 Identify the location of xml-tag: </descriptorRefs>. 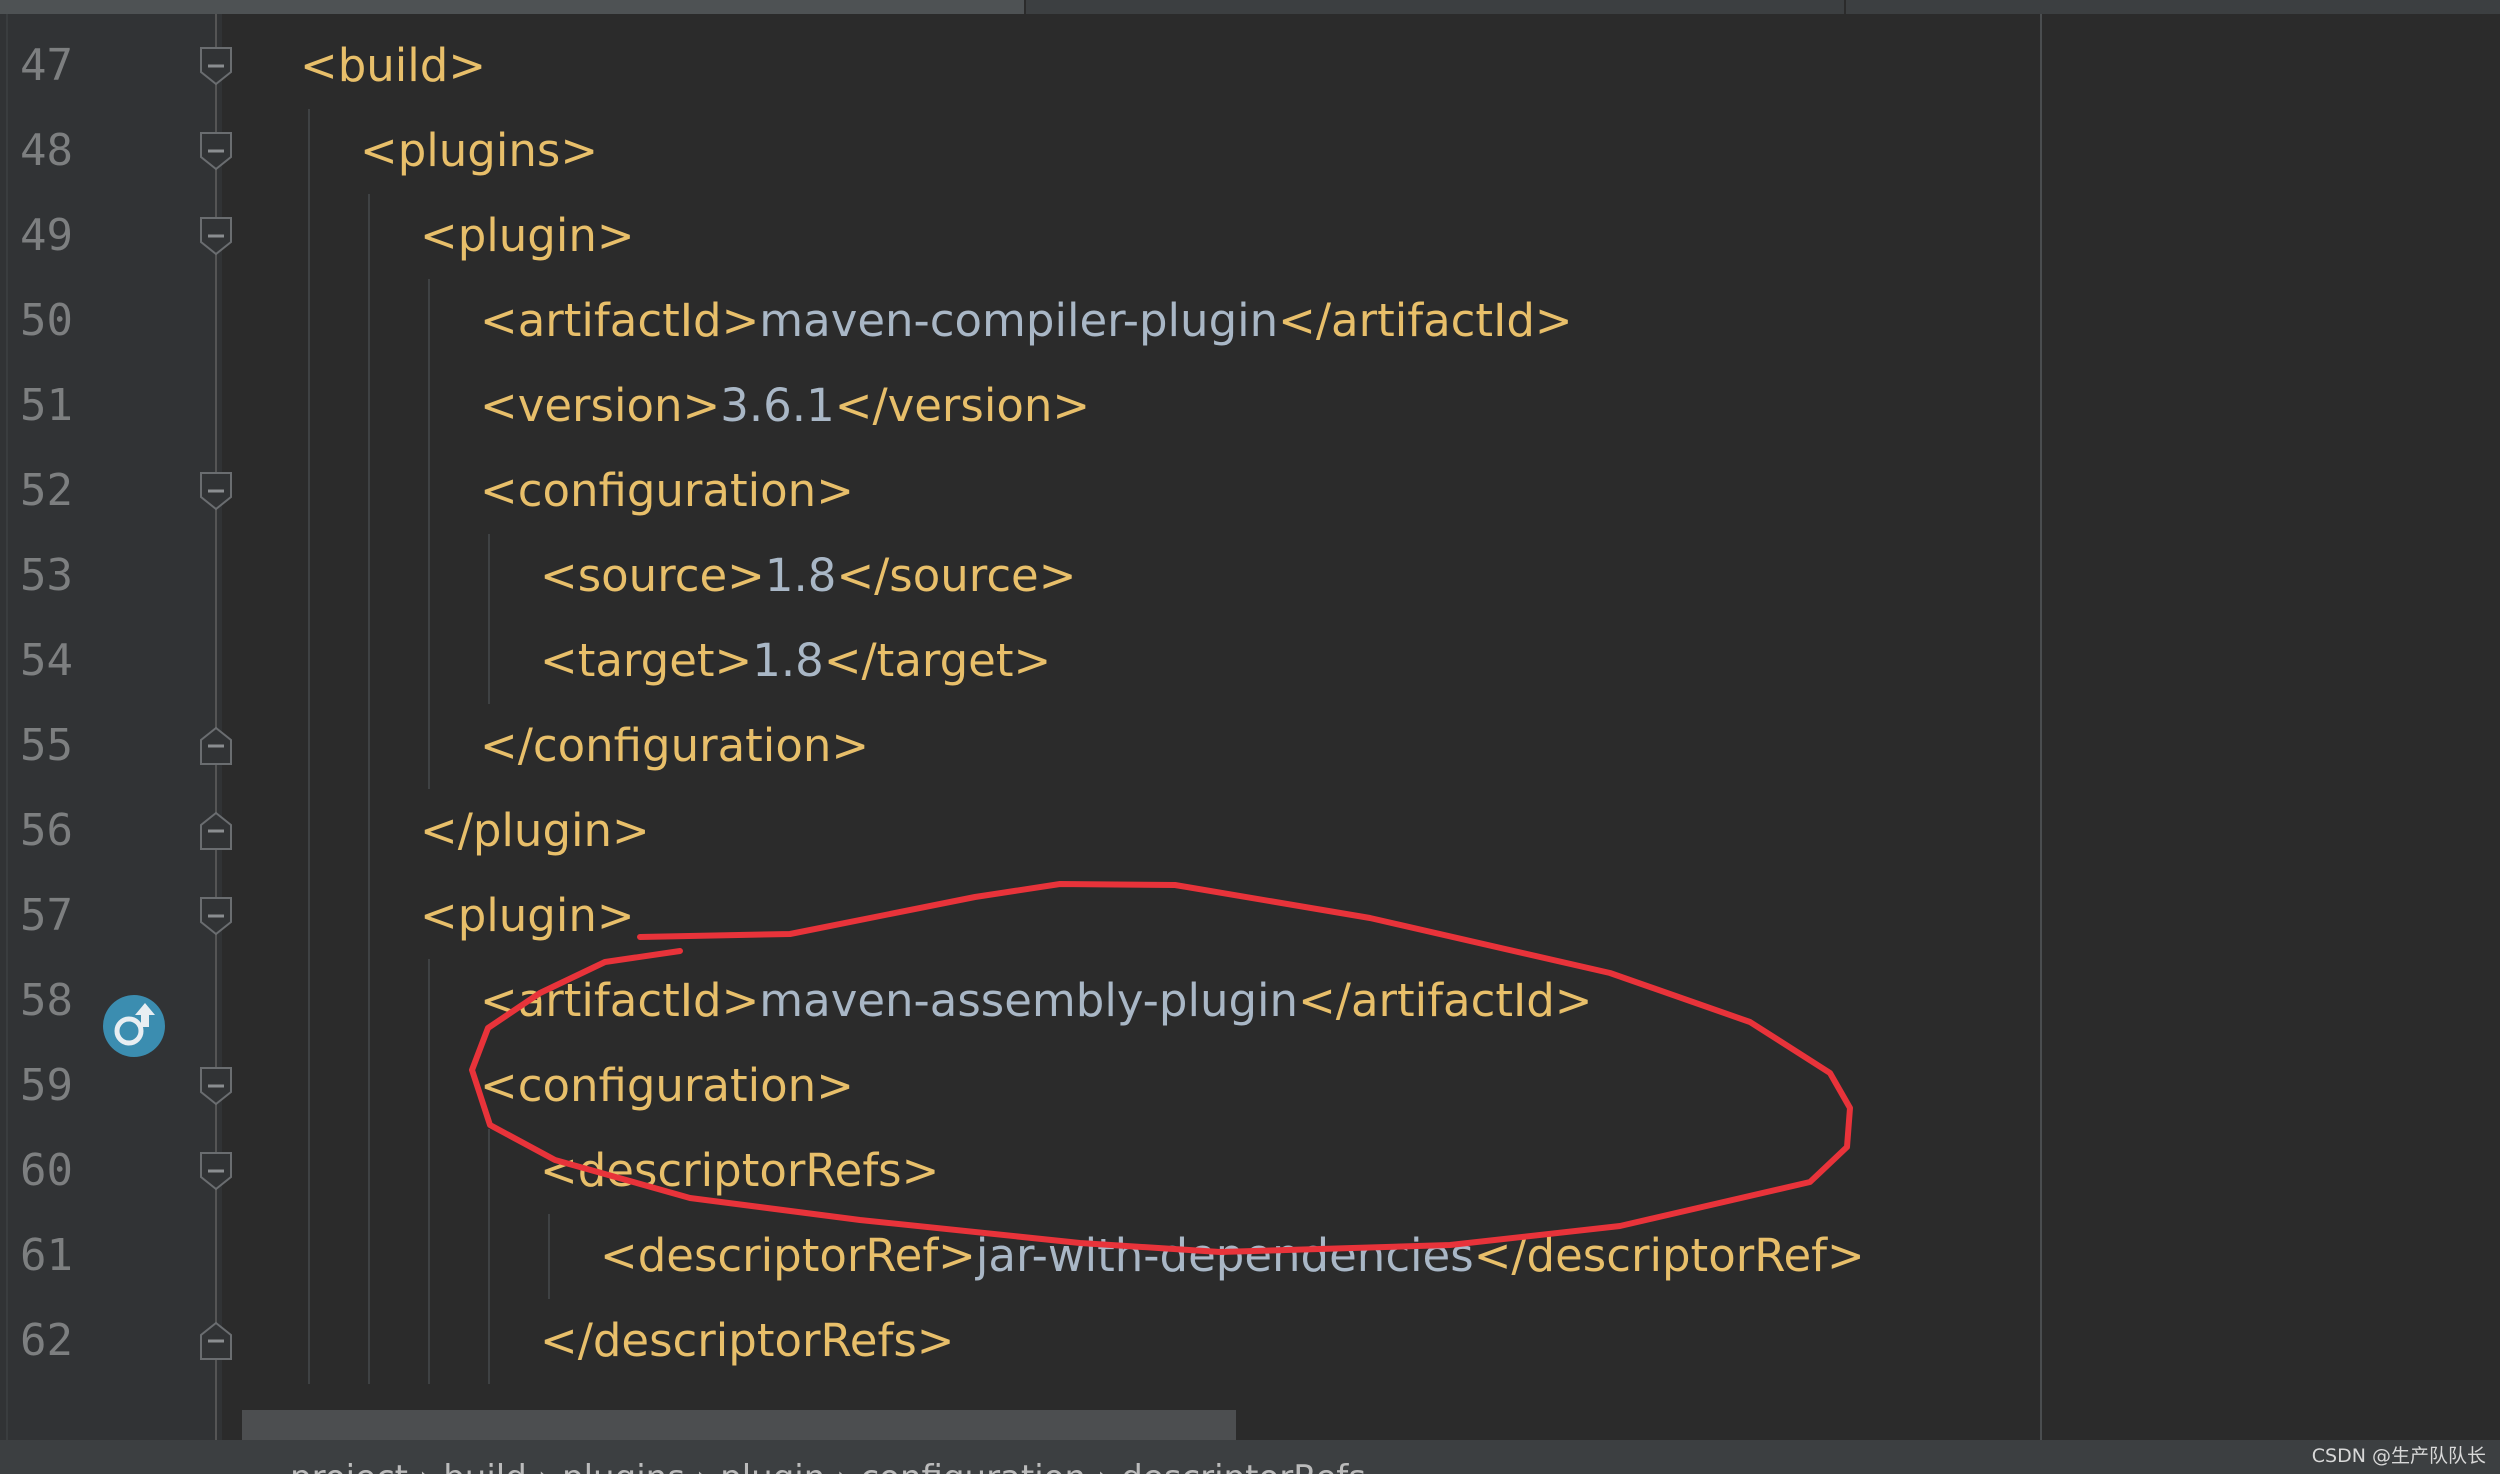
(747, 1340).